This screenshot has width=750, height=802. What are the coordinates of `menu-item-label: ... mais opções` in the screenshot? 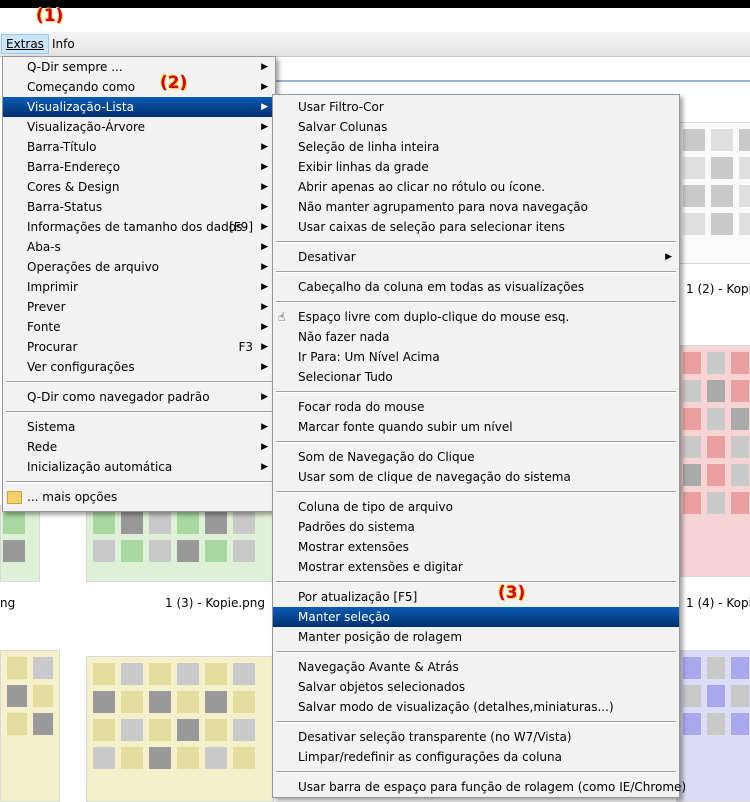 It's located at (72, 497).